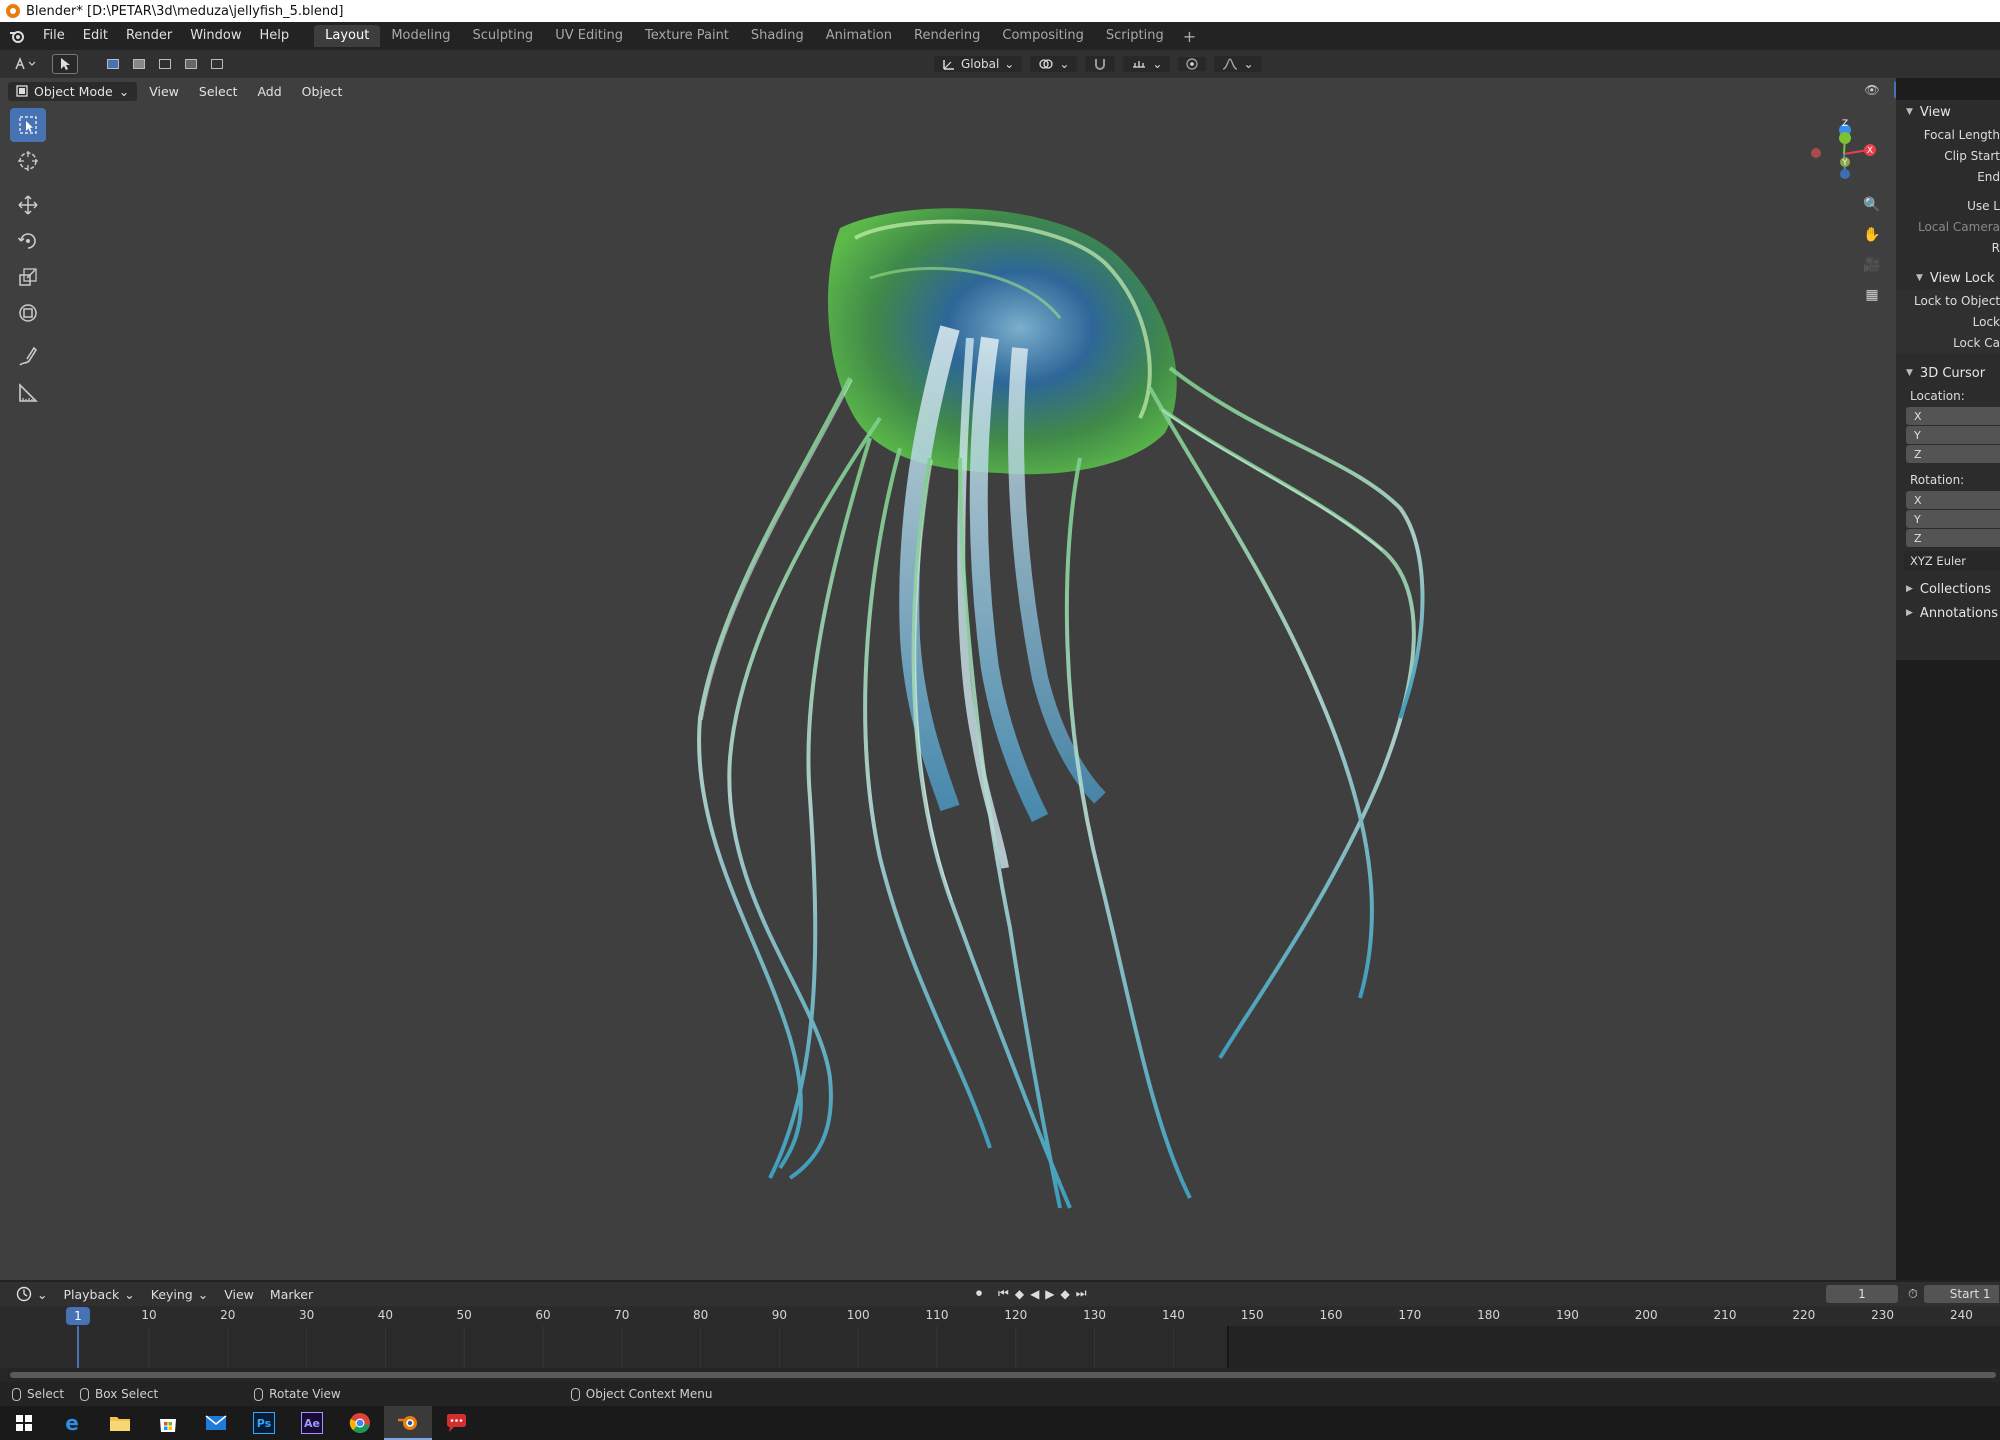 The image size is (2000, 1440). What do you see at coordinates (312, 1423) in the screenshot?
I see `after-effects-icon: Ae` at bounding box center [312, 1423].